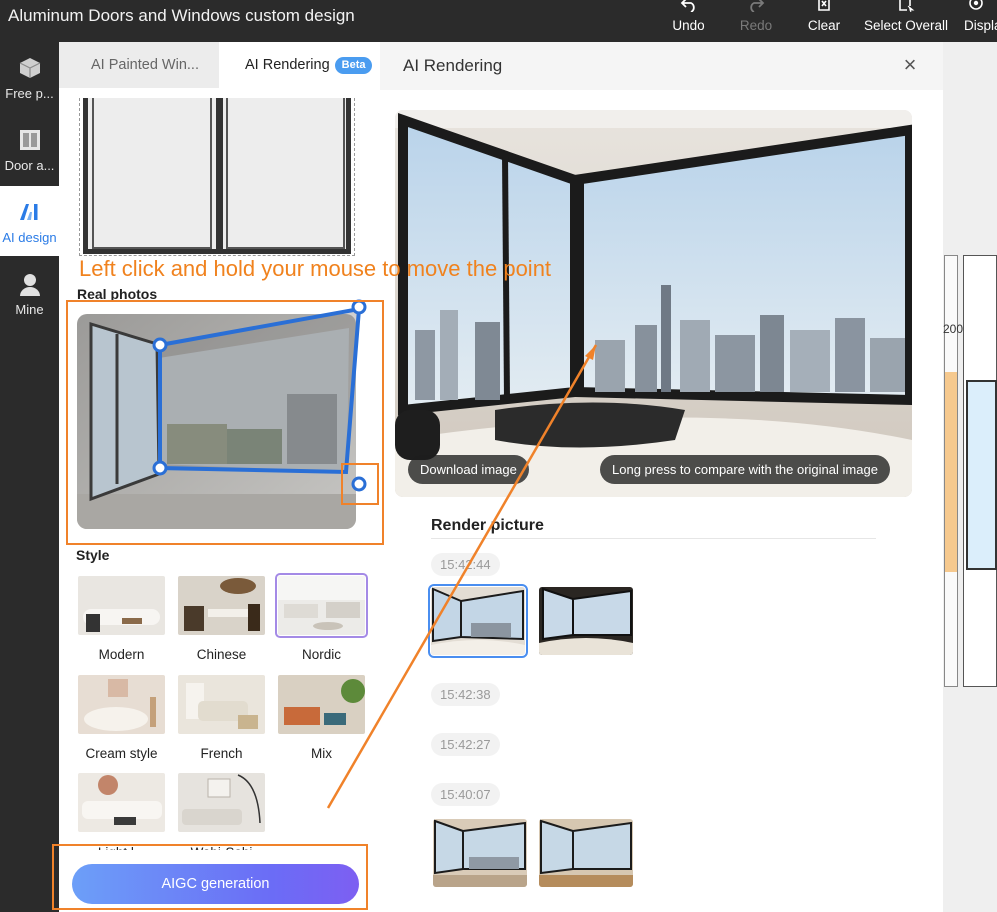 The width and height of the screenshot is (997, 912). I want to click on dialog-header: AI Rendering ×, so click(661, 66).